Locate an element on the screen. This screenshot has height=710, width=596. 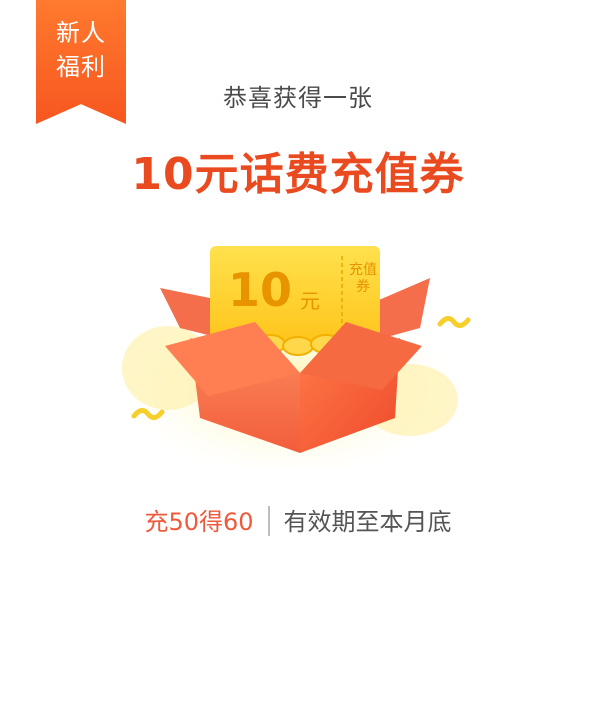
congrats-subtitle: 恭喜获得一张 is located at coordinates (298, 98).